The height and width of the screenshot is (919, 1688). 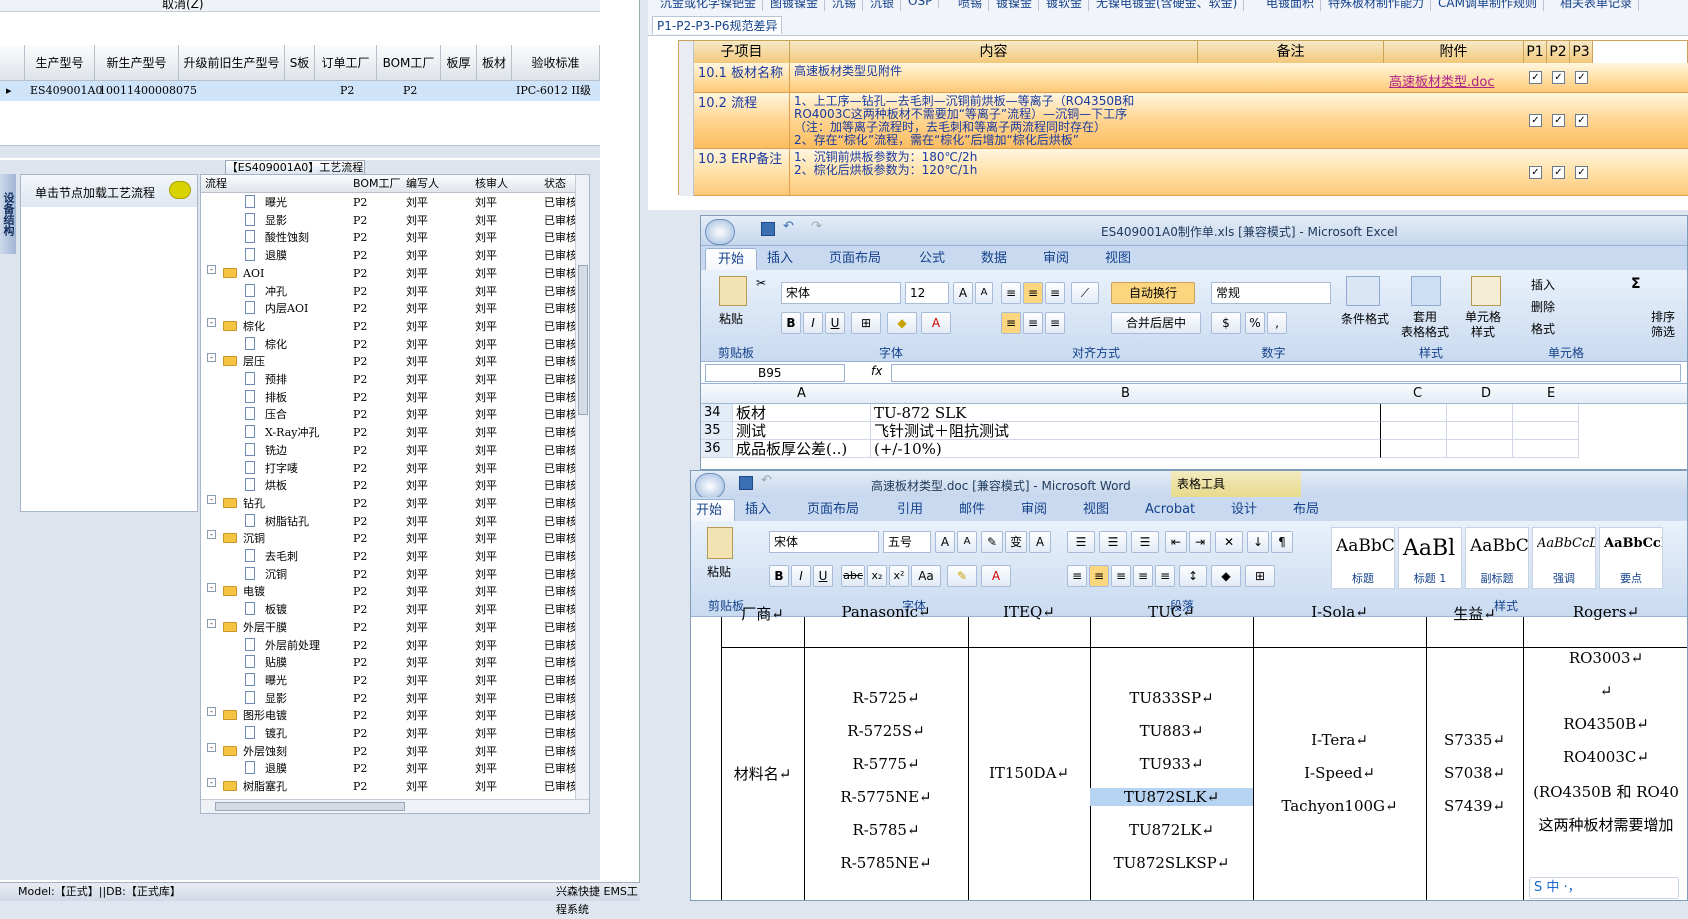 I want to click on material-name: RO4003C↵, so click(x=1605, y=757).